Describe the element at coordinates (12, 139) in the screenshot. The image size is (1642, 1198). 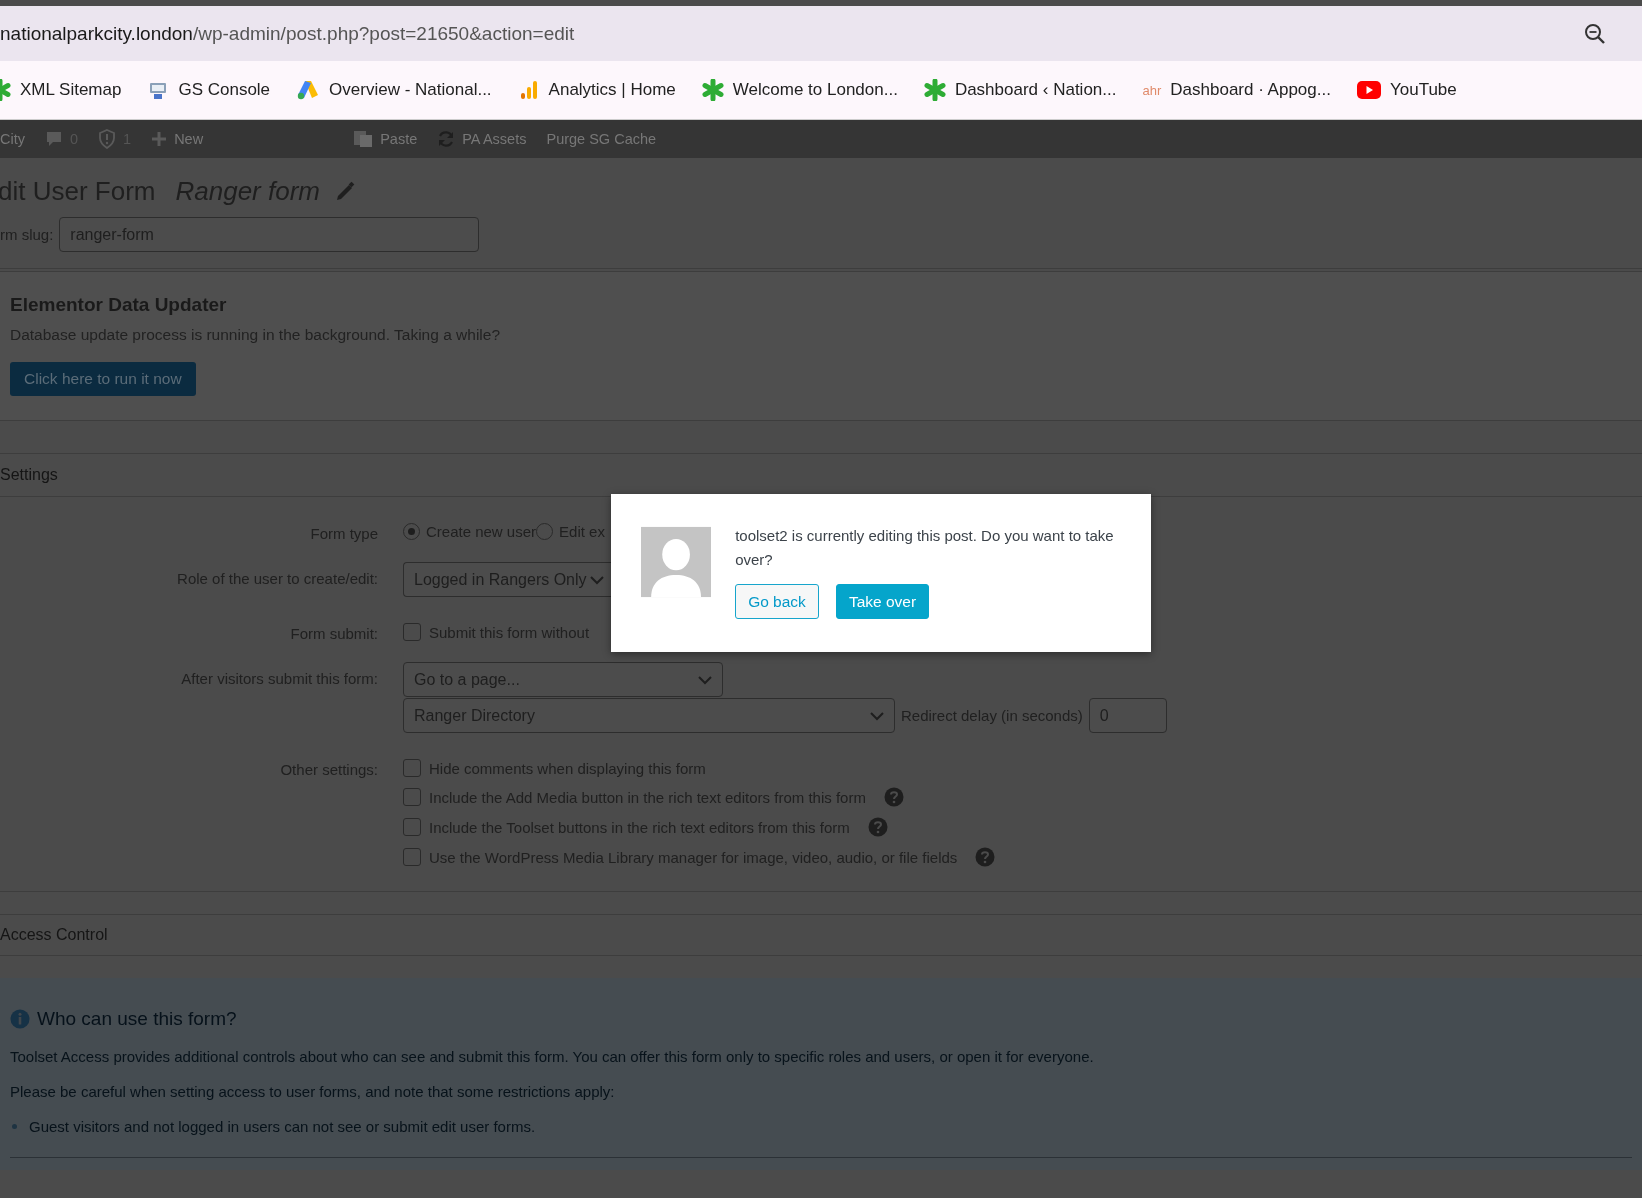
I see `admin-bar-item: City` at that location.